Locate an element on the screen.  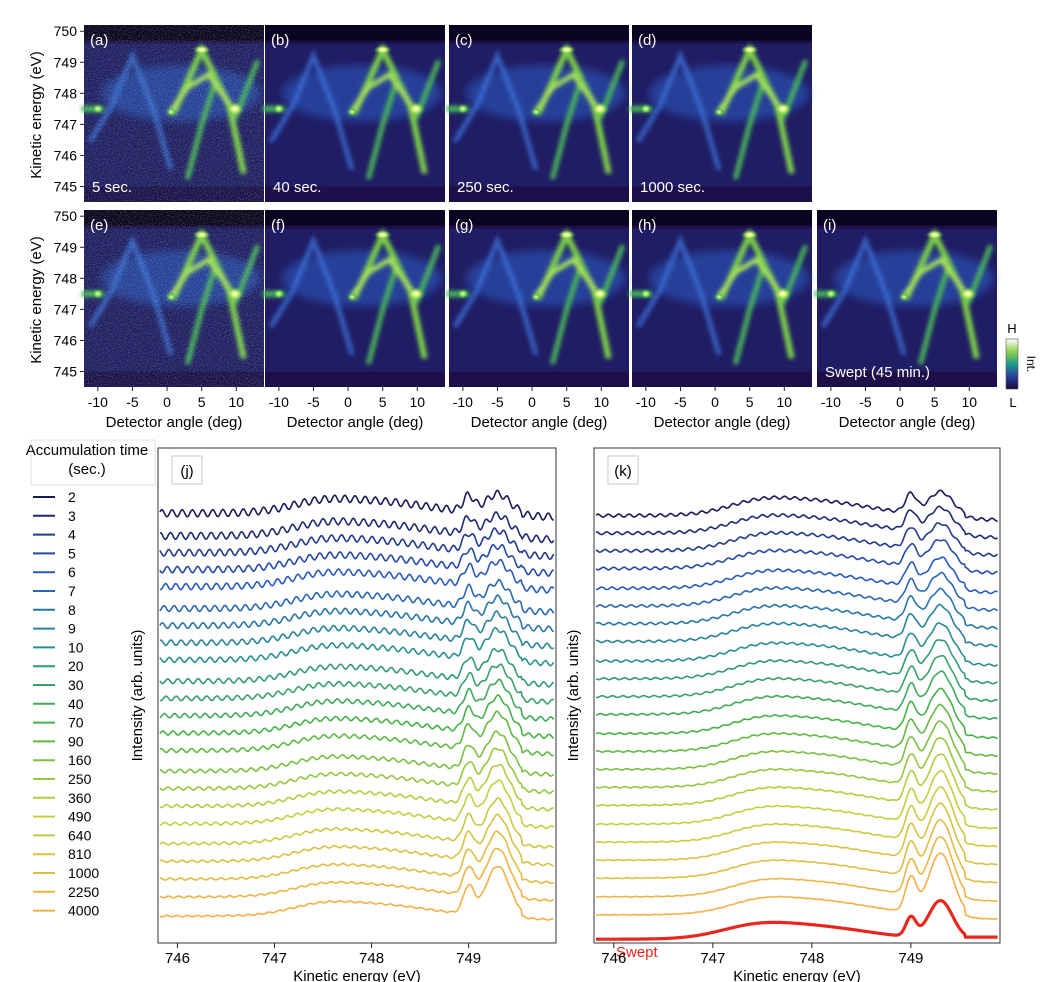
legend-entry: 6 is located at coordinates (72, 572).